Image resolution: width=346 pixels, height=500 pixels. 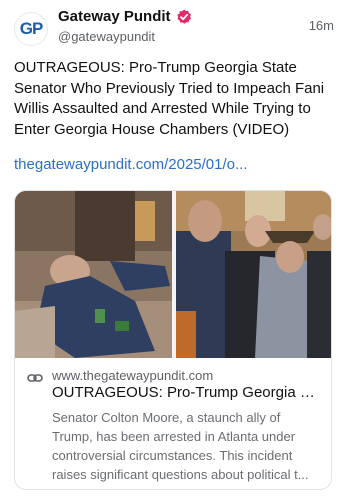 What do you see at coordinates (174, 27) in the screenshot?
I see `post-header: GP Gateway Pundit @gatewaypundit 16m` at bounding box center [174, 27].